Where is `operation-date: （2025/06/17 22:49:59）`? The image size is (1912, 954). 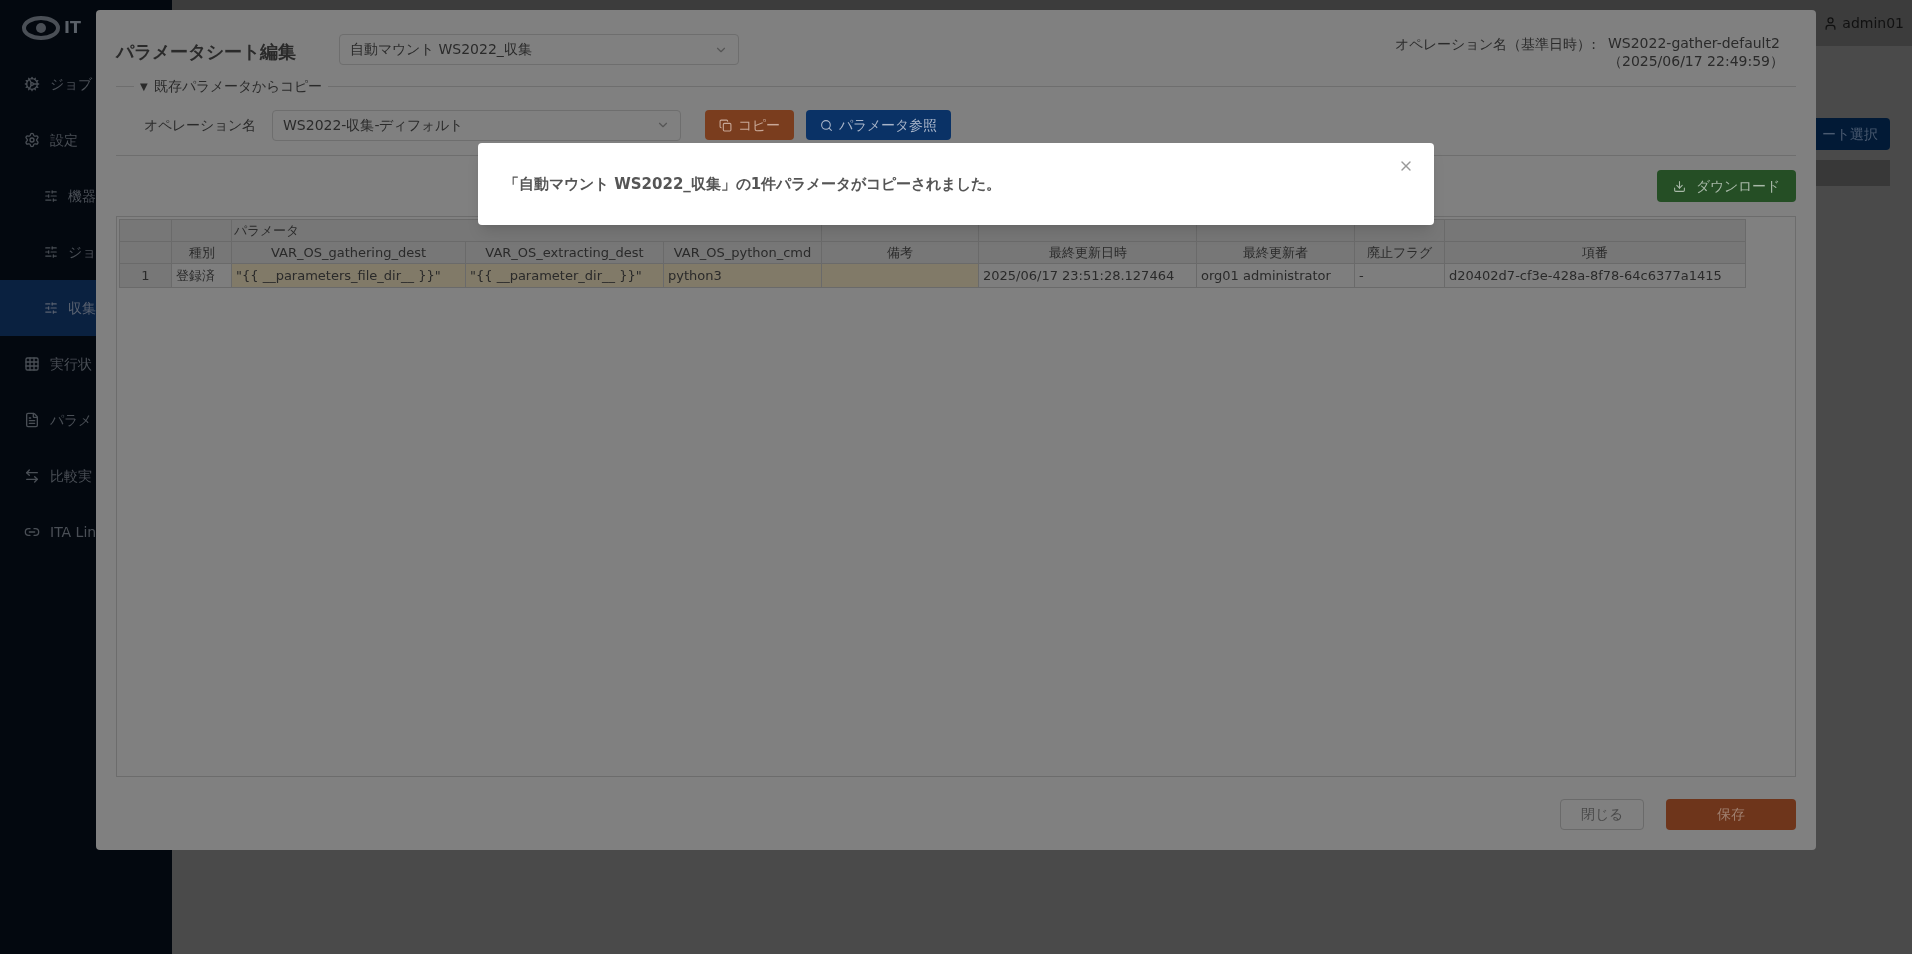 operation-date: （2025/06/17 22:49:59） is located at coordinates (1695, 61).